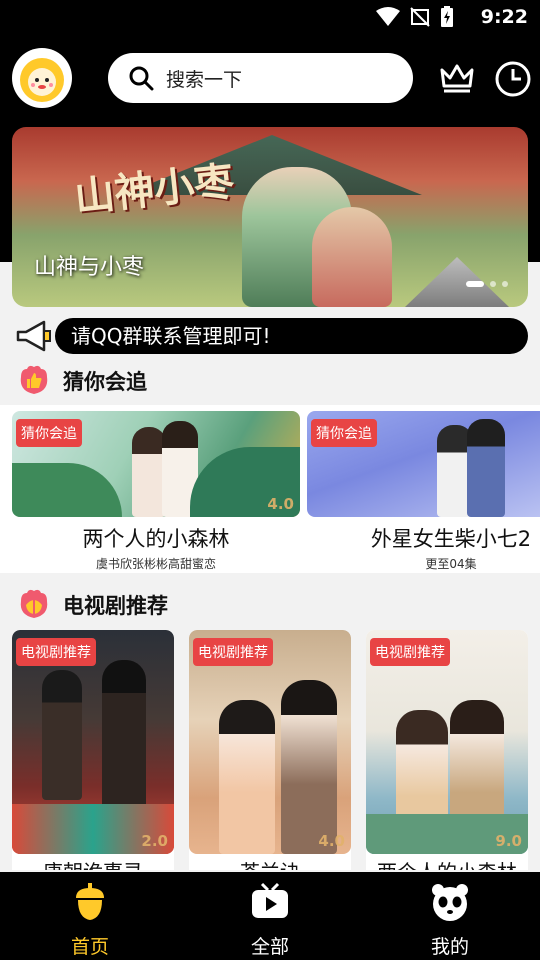 The image size is (540, 960). I want to click on section-title-tv: 电视剧推荐, so click(115, 606).